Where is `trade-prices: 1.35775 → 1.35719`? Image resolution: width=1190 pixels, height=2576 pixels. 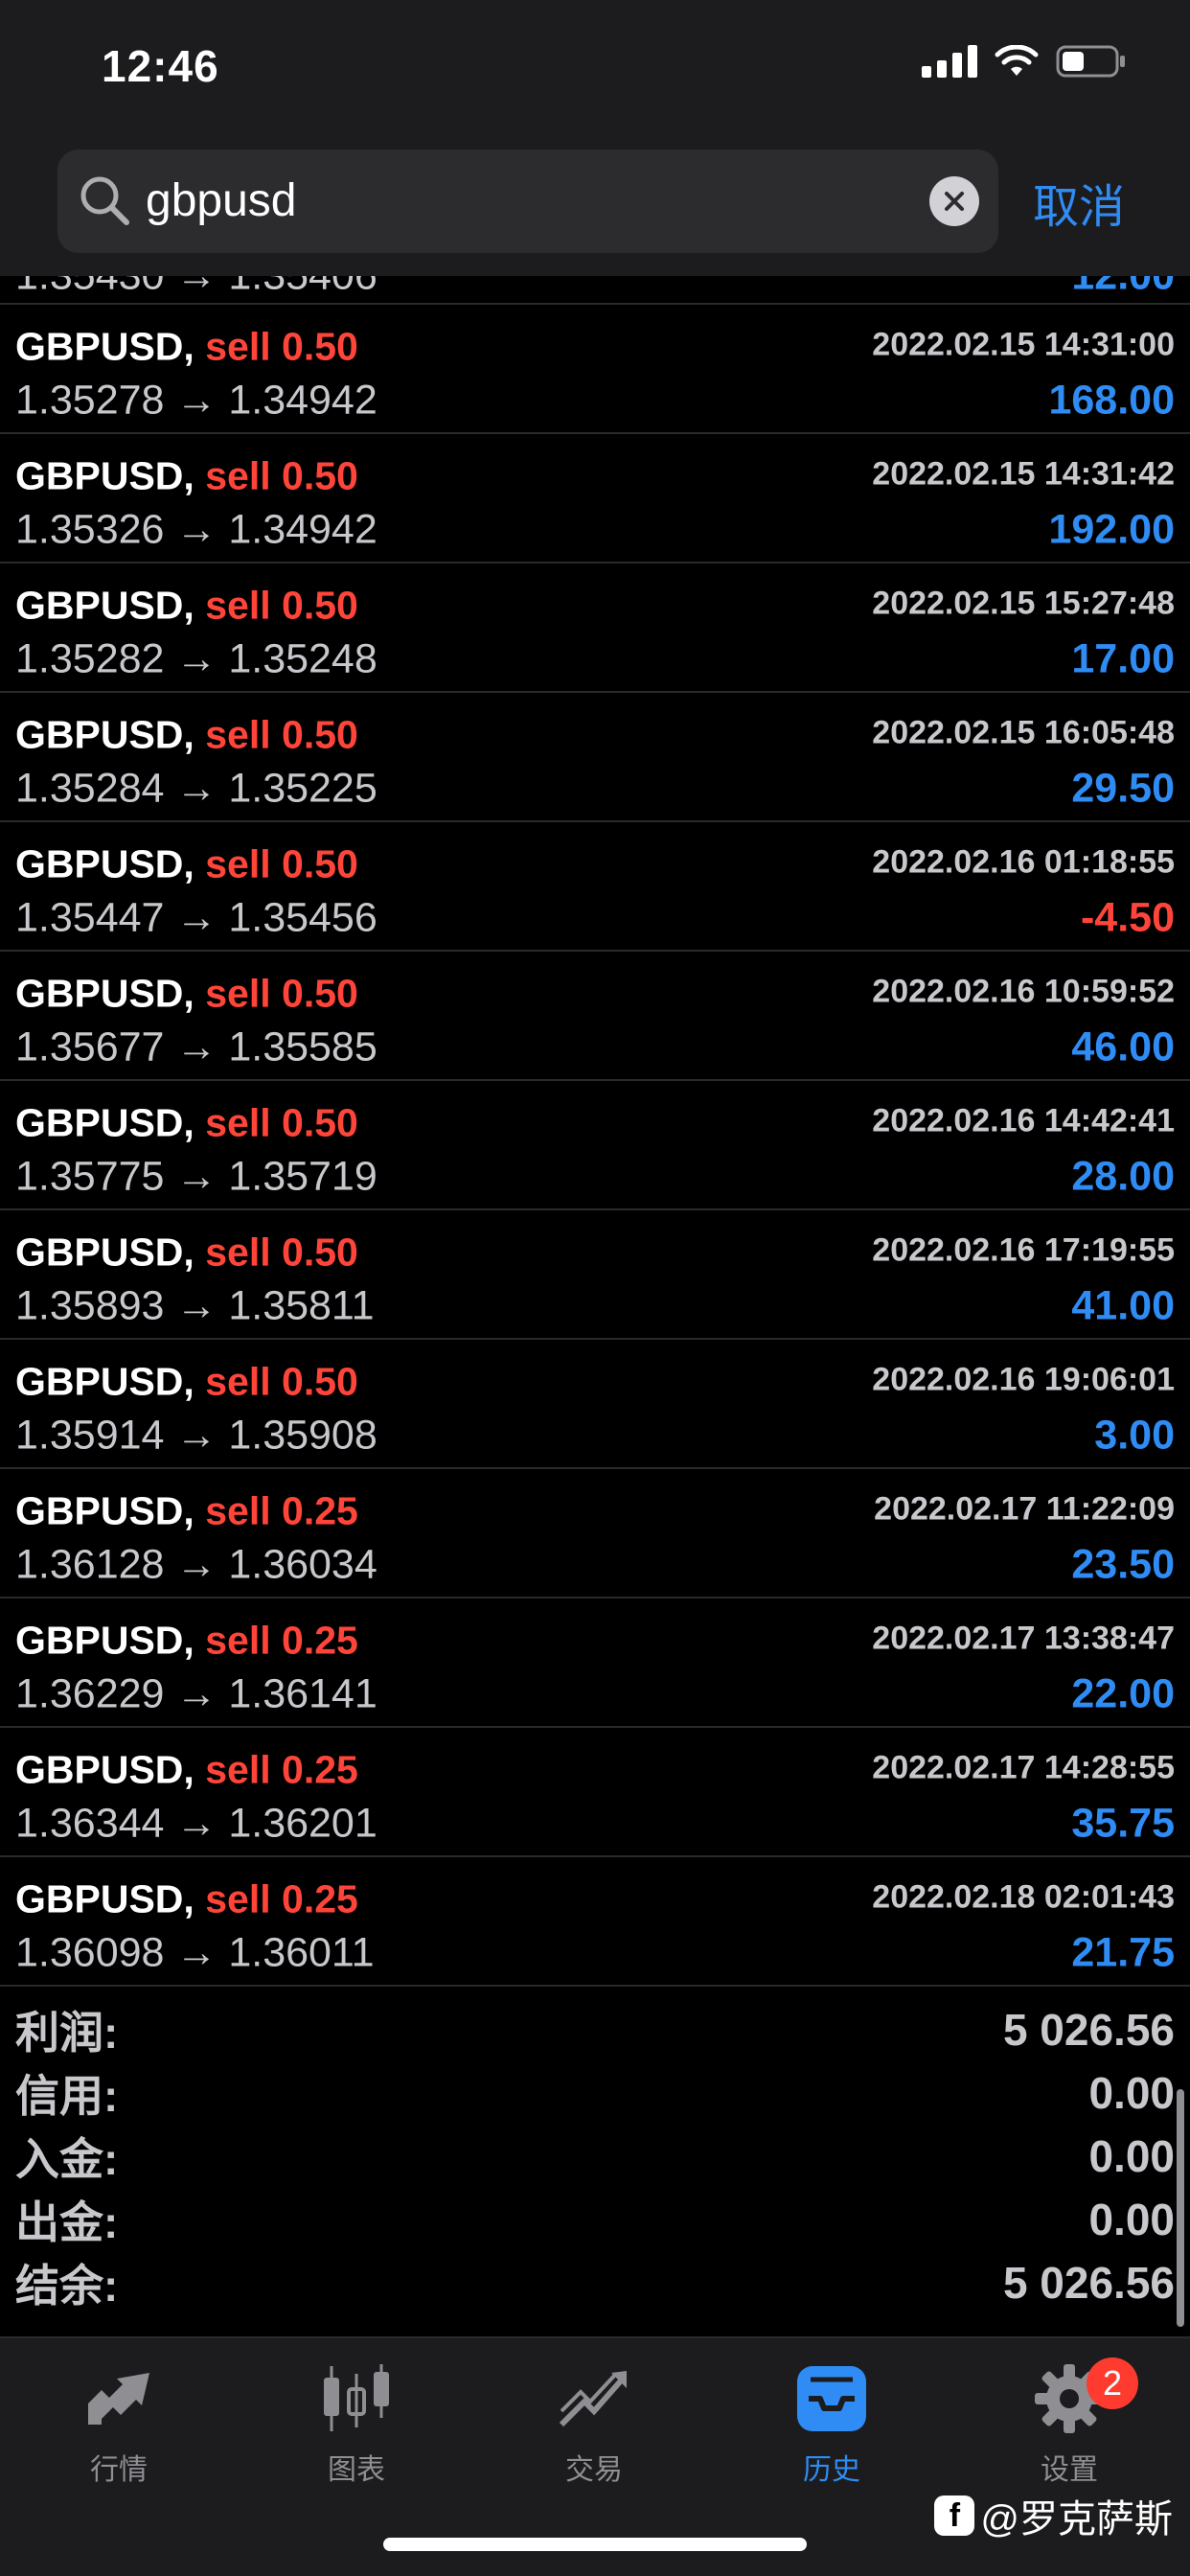
trade-prices: 1.35775 → 1.35719 is located at coordinates (197, 1176).